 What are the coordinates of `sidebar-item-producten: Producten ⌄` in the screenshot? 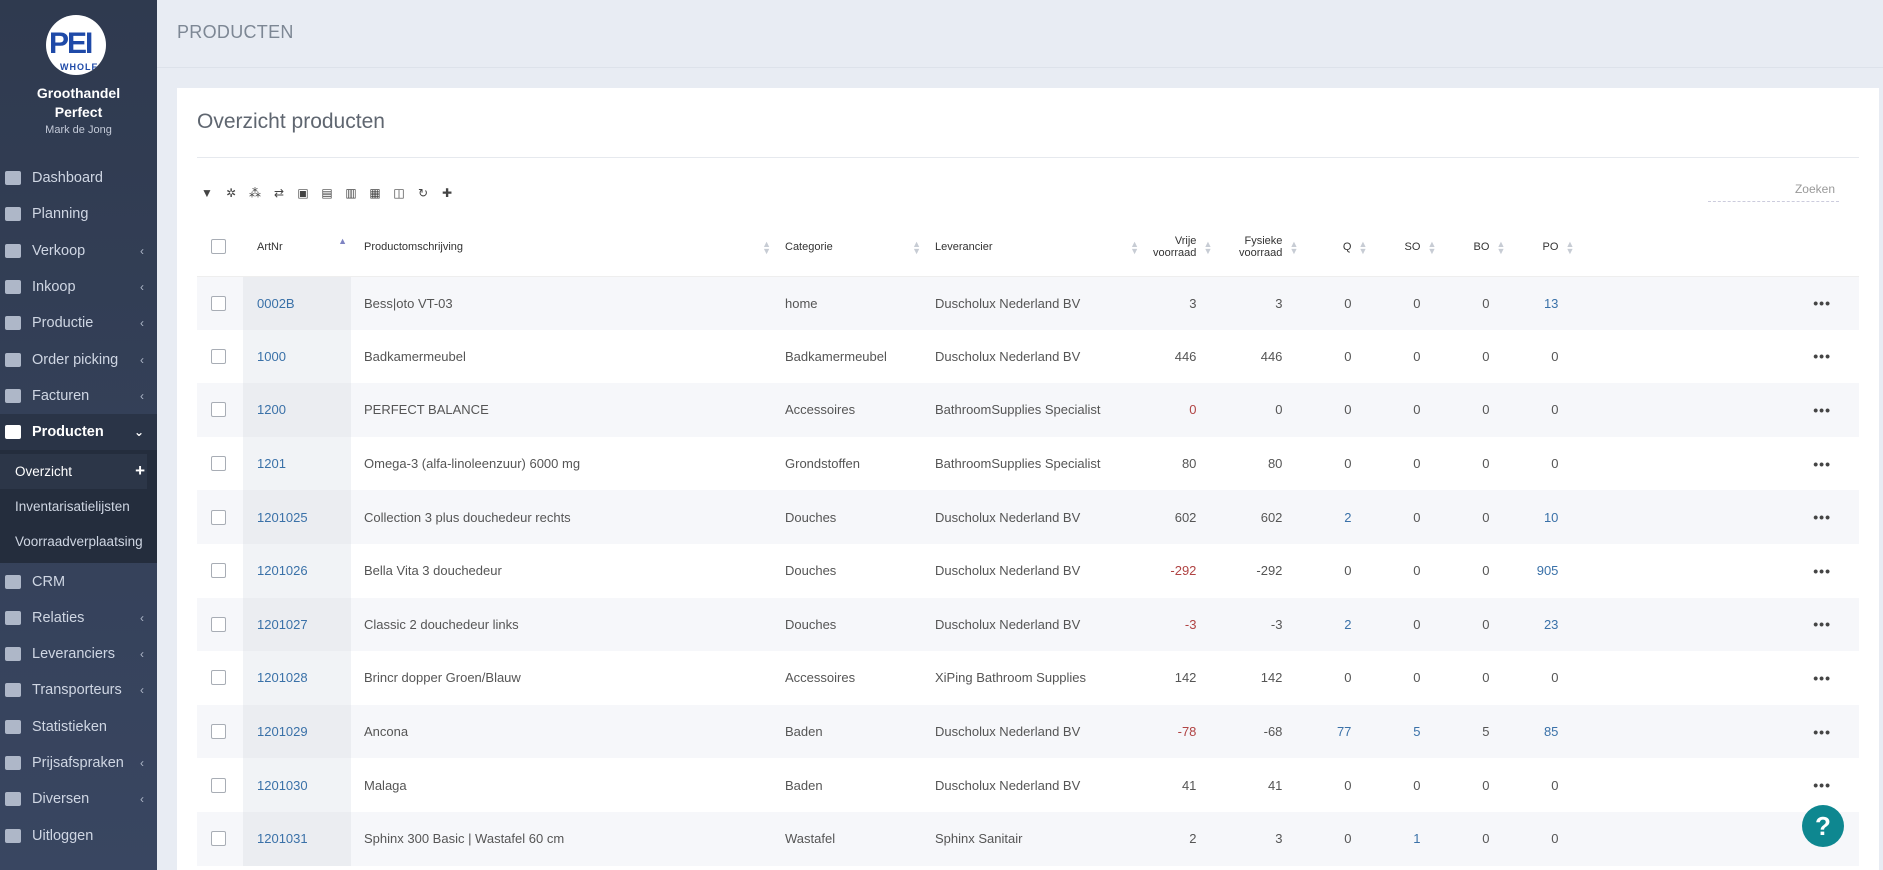 It's located at (78, 432).